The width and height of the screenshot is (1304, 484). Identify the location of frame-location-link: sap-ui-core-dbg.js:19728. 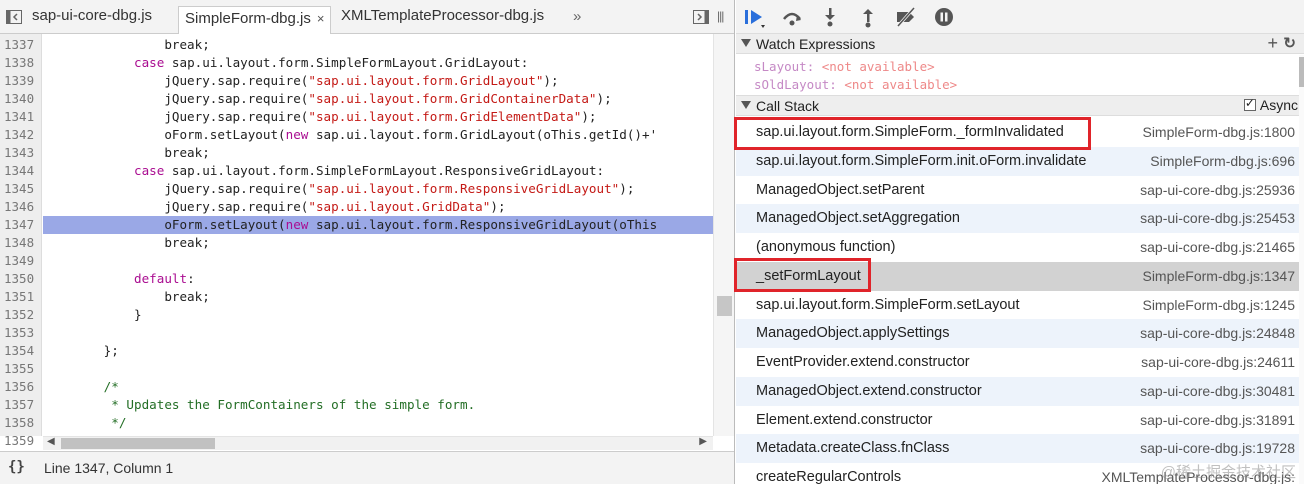
(1217, 448).